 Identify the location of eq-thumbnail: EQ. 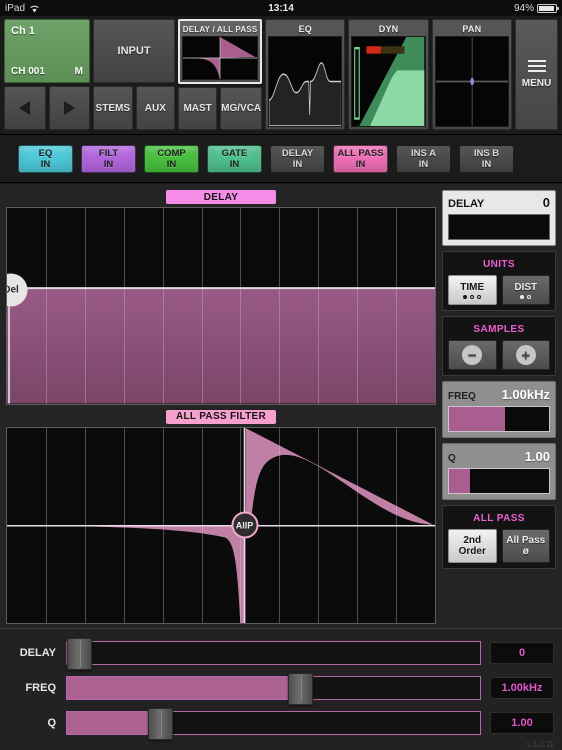
(305, 74).